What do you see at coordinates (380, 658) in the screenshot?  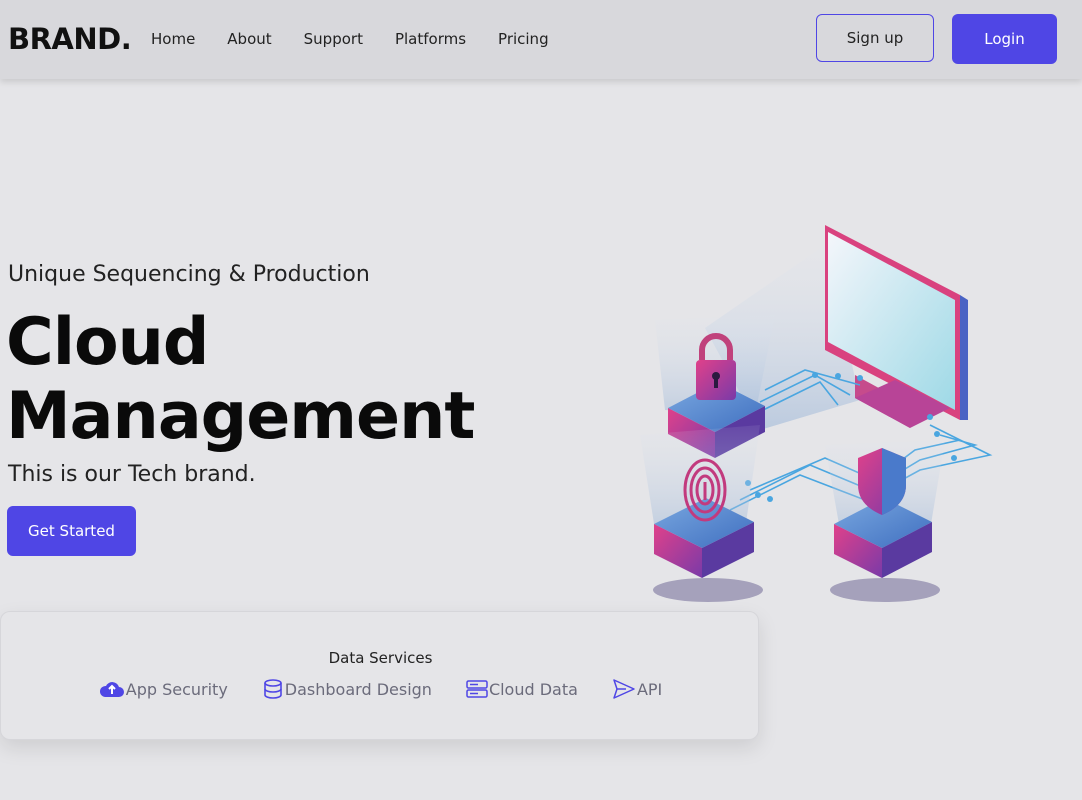 I see `services-title: Data Services` at bounding box center [380, 658].